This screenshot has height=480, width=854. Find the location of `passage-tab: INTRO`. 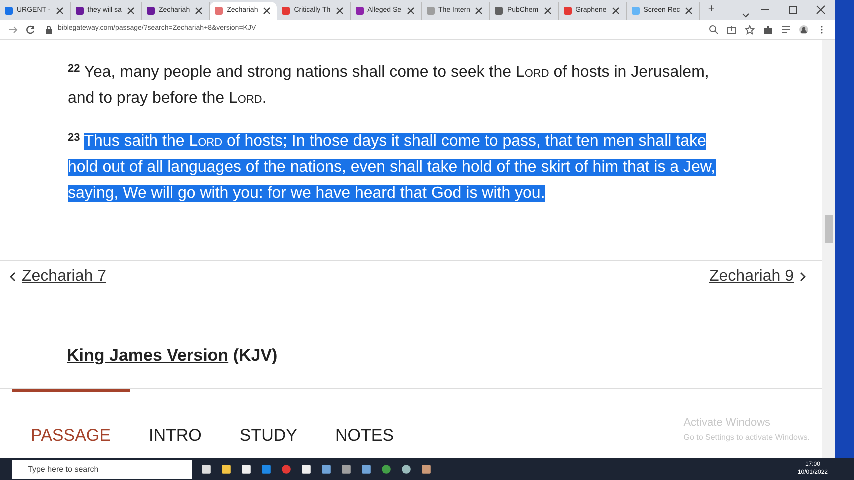

passage-tab: INTRO is located at coordinates (175, 423).